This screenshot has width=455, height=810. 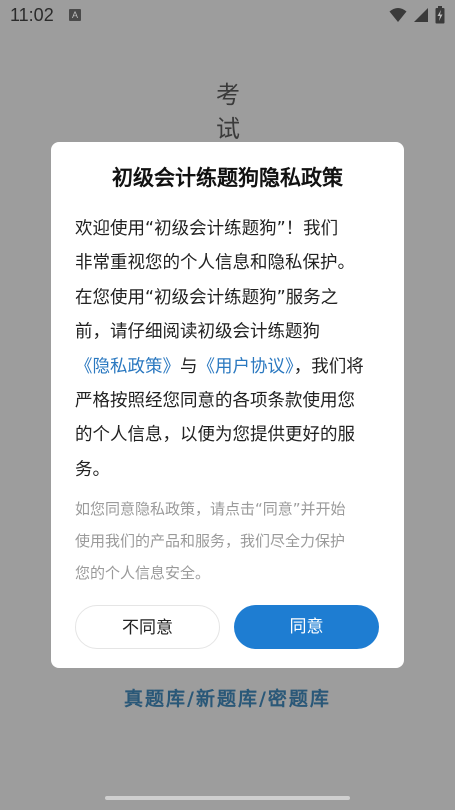 I want to click on wifi-icon, so click(x=398, y=15).